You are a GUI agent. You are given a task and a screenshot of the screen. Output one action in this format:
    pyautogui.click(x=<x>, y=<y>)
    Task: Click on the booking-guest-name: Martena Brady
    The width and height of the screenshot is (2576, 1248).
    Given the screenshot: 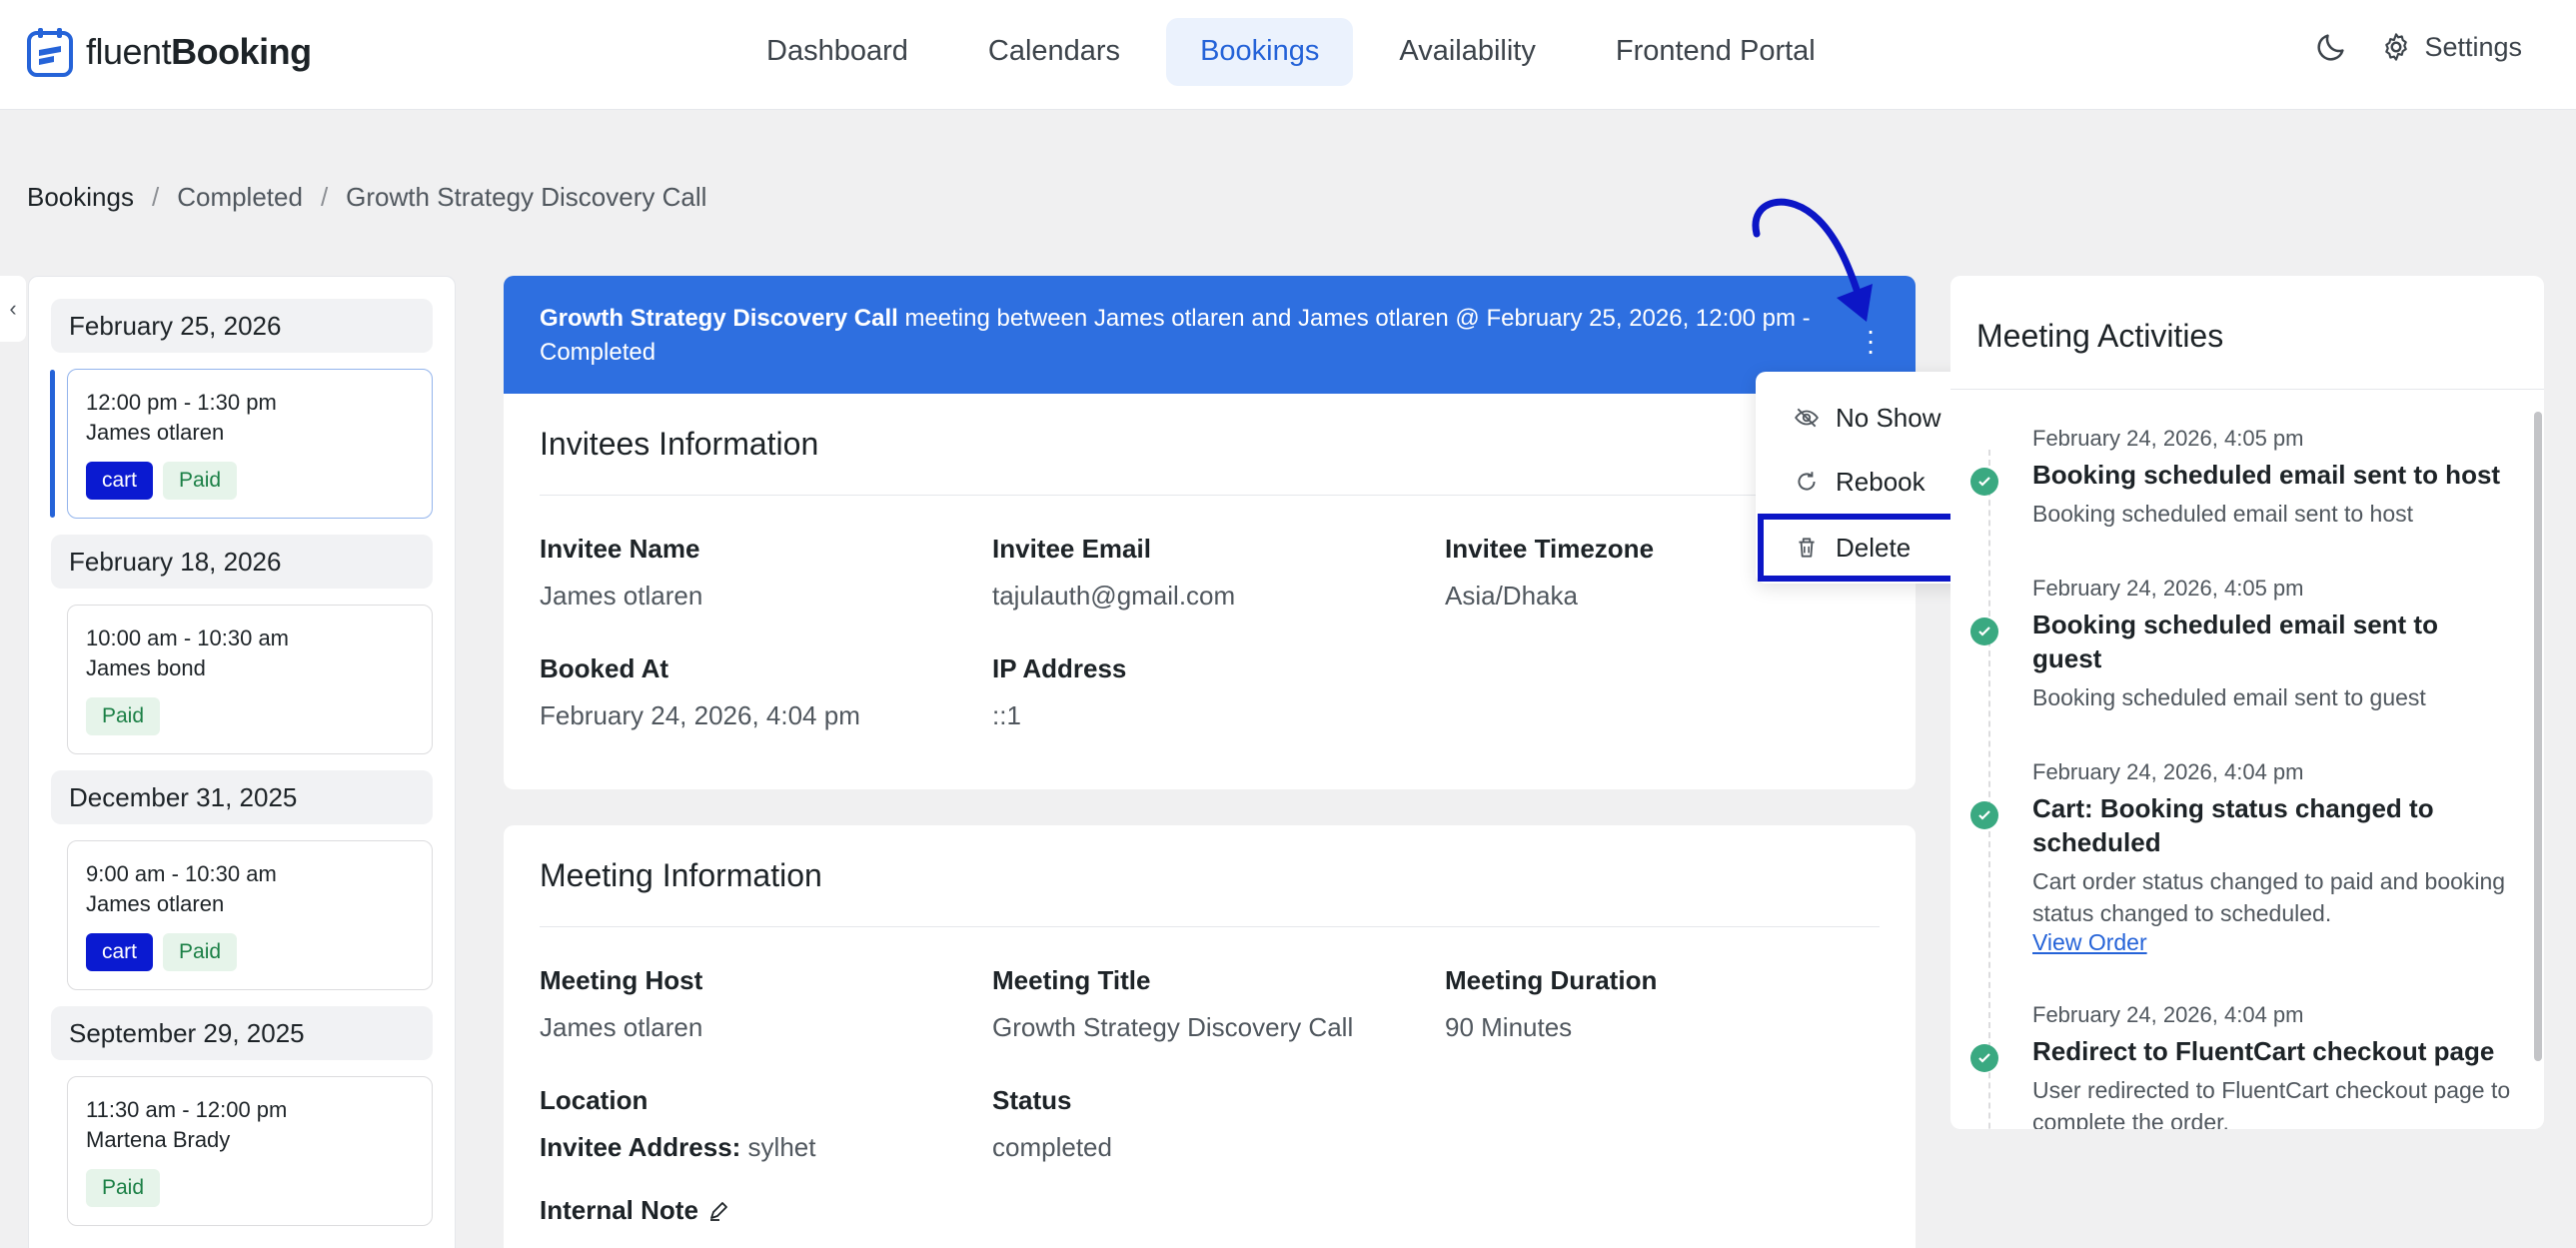 What is the action you would take?
    pyautogui.click(x=158, y=1140)
    